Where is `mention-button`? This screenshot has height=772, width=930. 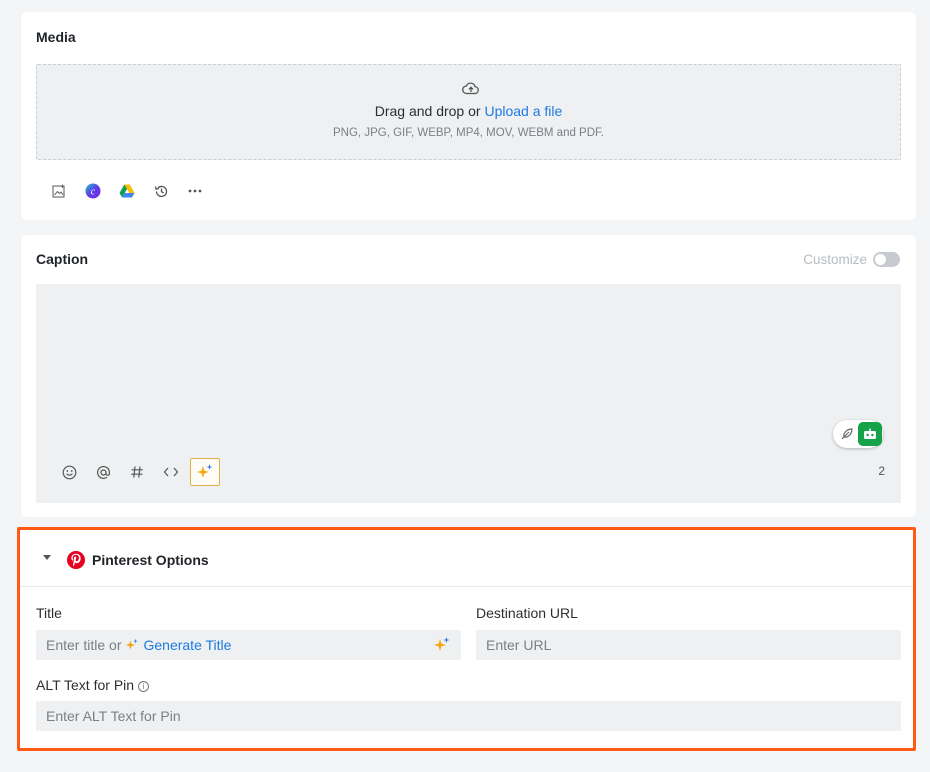 mention-button is located at coordinates (103, 472).